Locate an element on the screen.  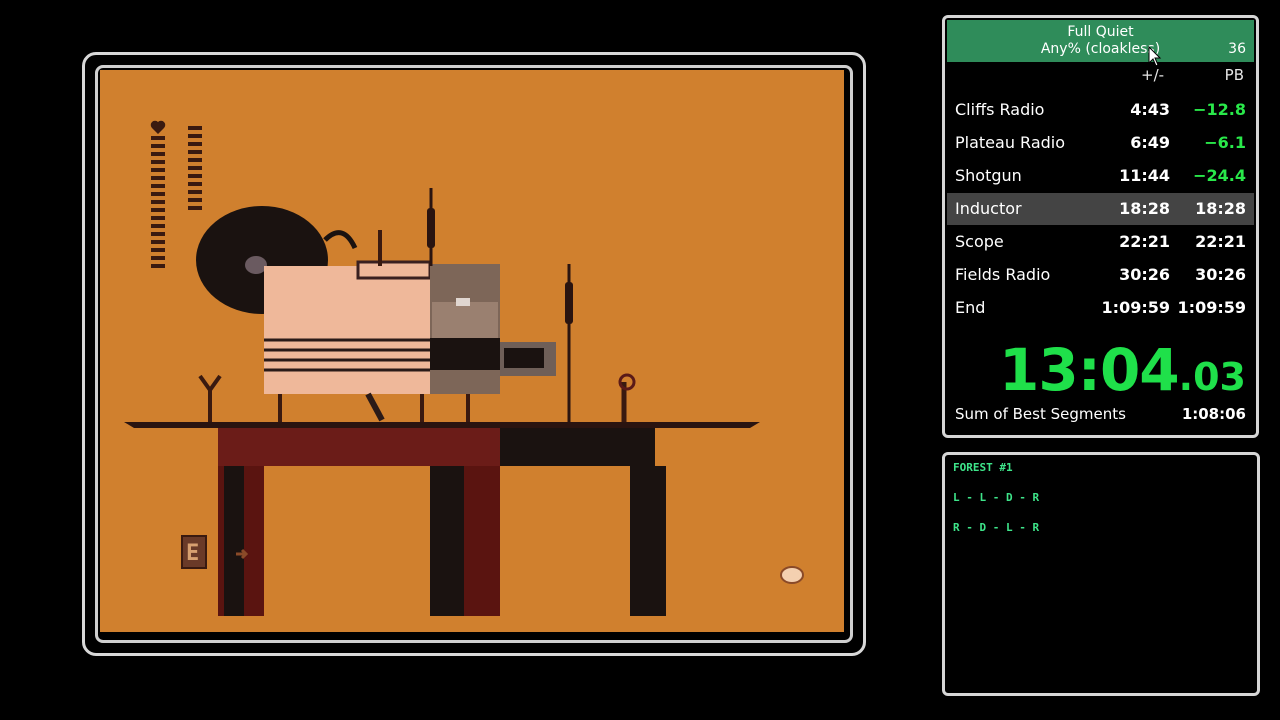
notes-panel: FOREST #1 L - L - D - R R - D - L - R is located at coordinates (1101, 574).